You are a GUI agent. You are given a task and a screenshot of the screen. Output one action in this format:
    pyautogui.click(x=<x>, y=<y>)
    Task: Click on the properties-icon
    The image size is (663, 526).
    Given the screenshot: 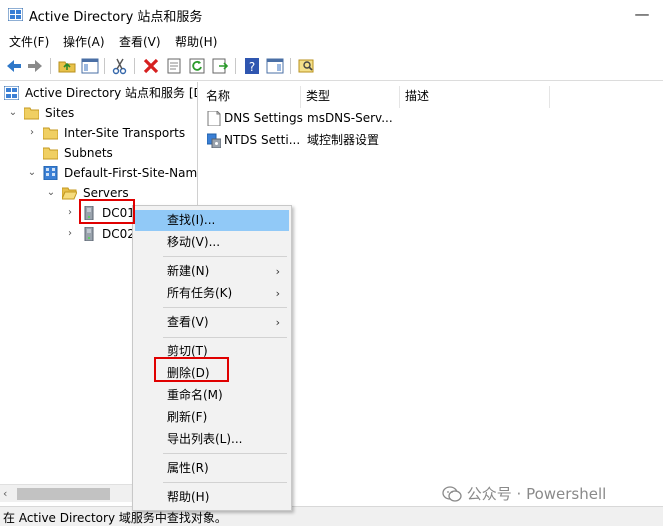 What is the action you would take?
    pyautogui.click(x=174, y=66)
    